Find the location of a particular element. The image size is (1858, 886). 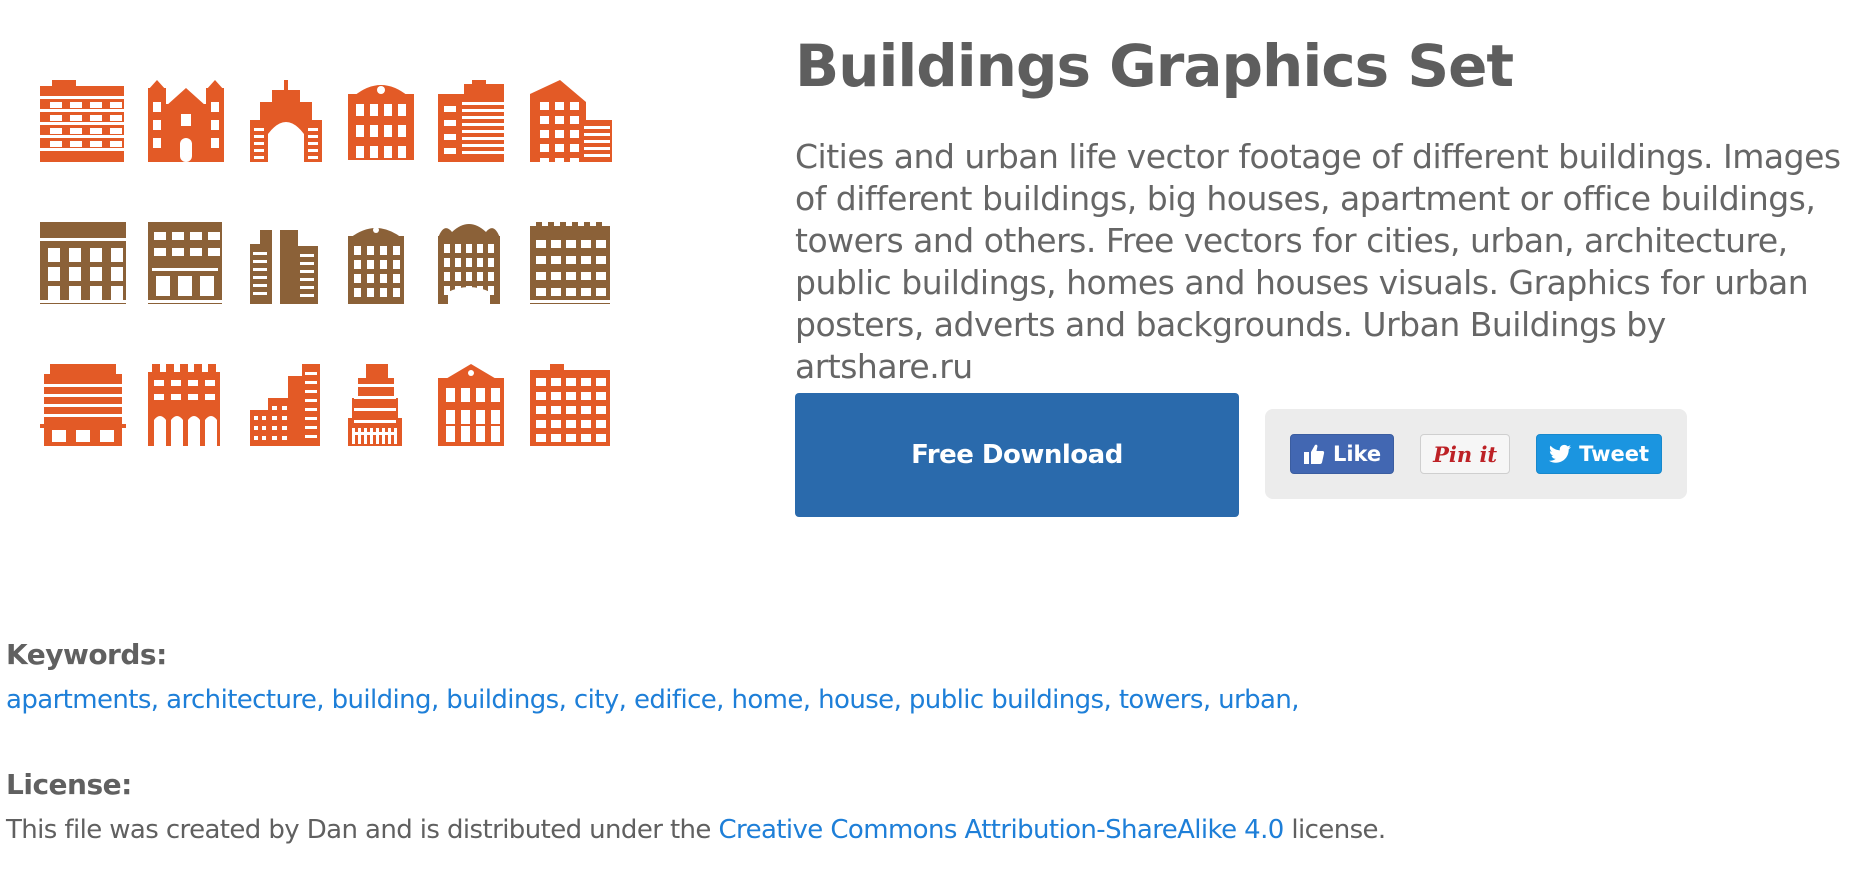

actions-row: Free Download Like Pin it Tweet is located at coordinates (1241, 455).